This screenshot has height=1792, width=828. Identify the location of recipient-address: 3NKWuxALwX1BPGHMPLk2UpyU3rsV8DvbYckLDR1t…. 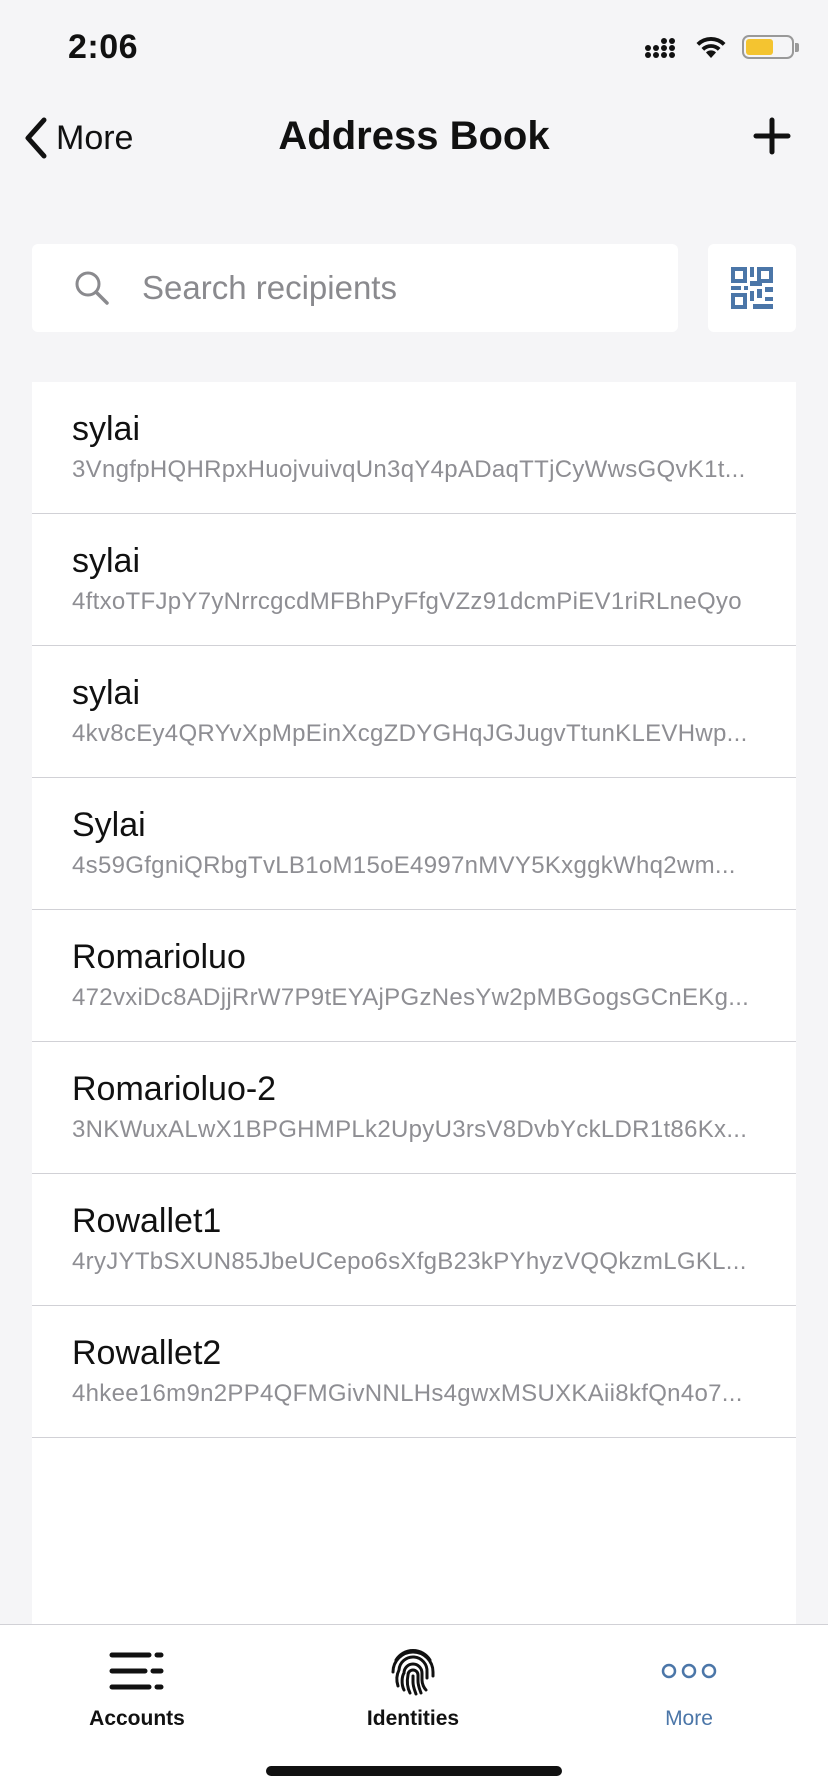
(410, 1129).